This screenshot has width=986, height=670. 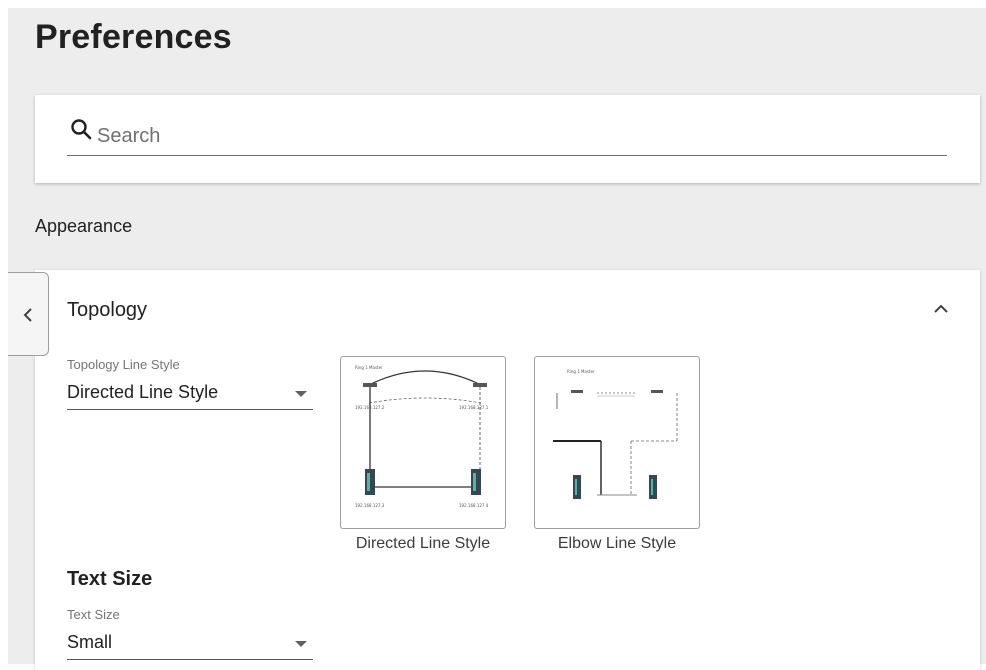 I want to click on svg-text: 192.168.127.4, so click(x=474, y=505).